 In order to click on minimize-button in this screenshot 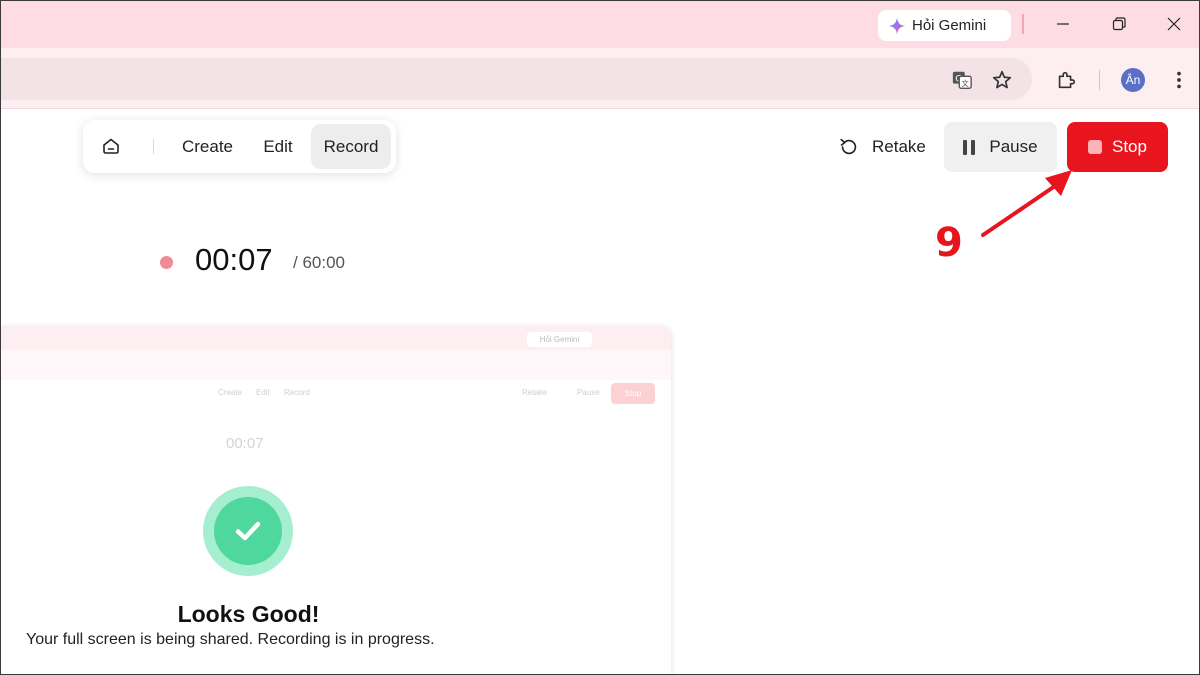, I will do `click(1063, 24)`.